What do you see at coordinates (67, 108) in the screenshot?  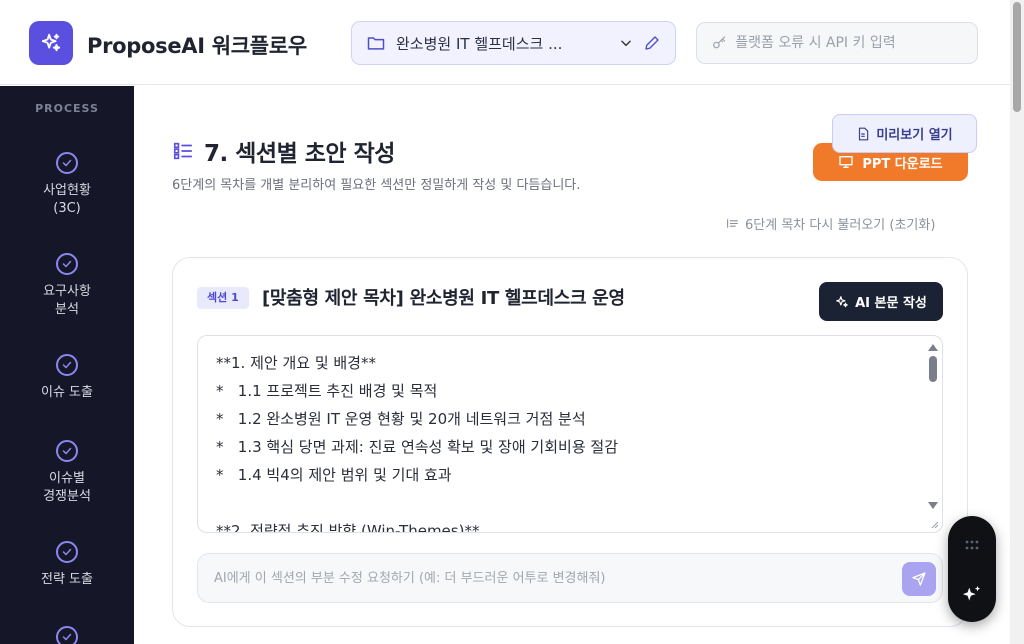 I see `sidebar-heading: PROCESS` at bounding box center [67, 108].